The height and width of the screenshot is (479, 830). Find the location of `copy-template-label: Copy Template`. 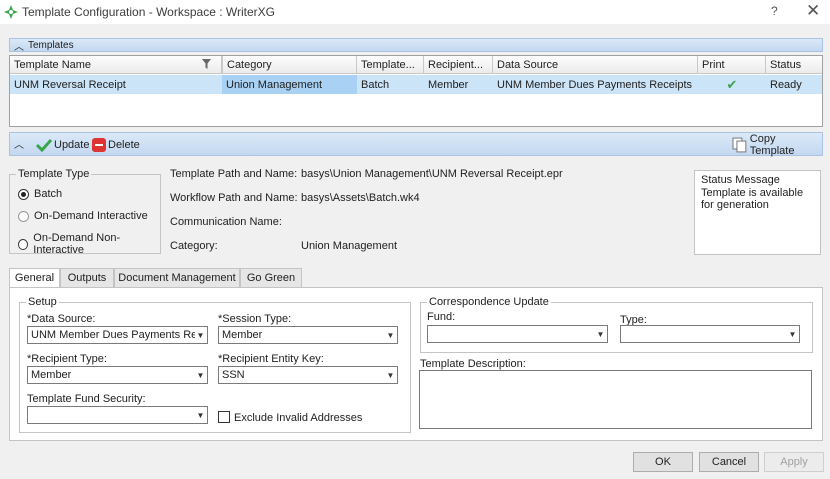

copy-template-label: Copy Template is located at coordinates (772, 144).